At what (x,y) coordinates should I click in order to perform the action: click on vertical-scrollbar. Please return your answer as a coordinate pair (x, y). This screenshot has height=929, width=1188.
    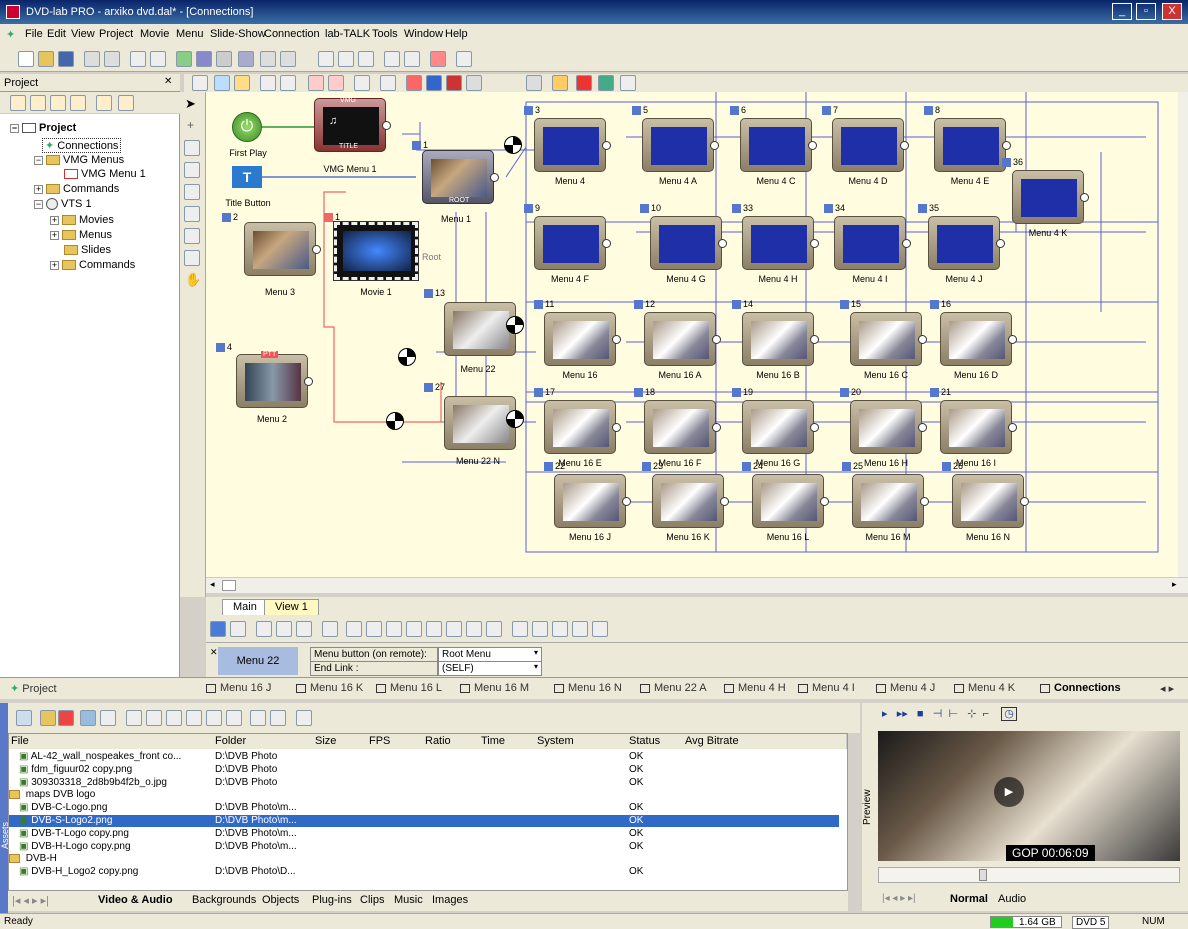
    Looking at the image, I should click on (1183, 334).